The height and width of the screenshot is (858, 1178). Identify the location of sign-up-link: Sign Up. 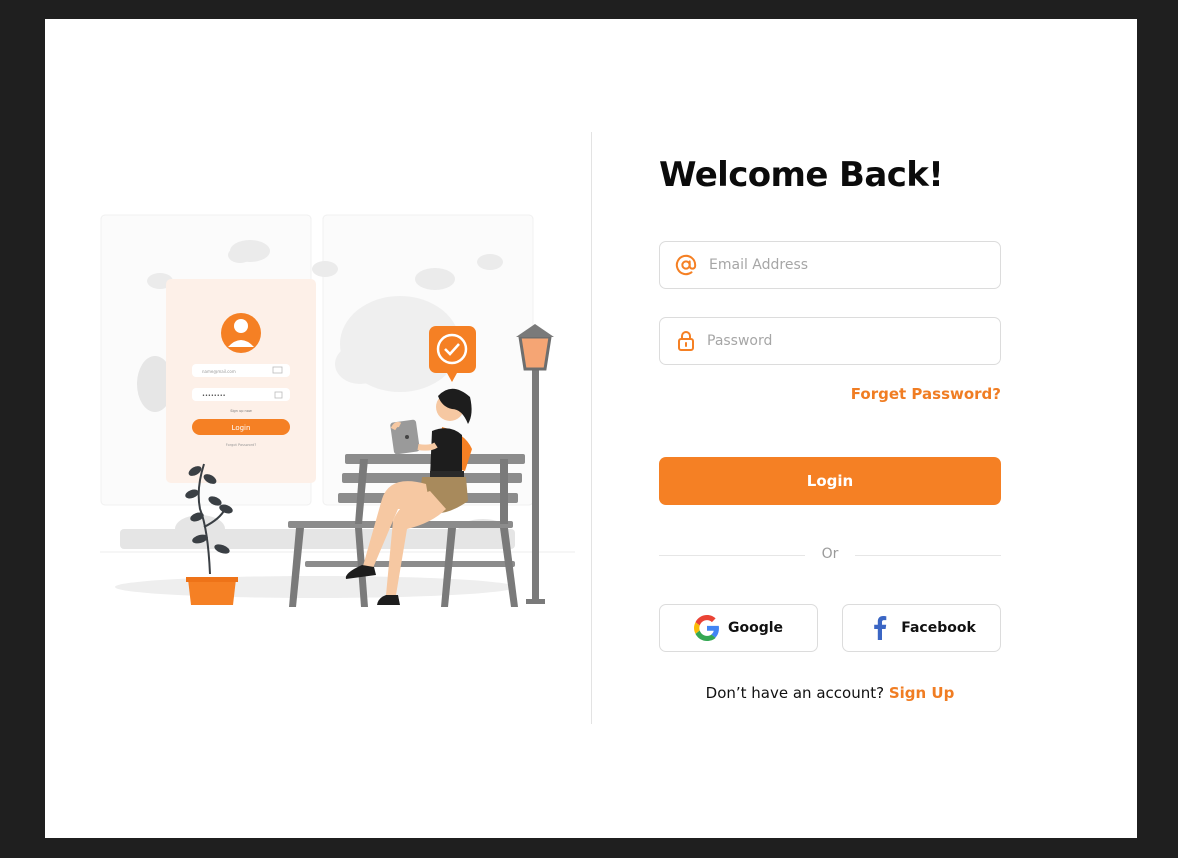
(922, 693).